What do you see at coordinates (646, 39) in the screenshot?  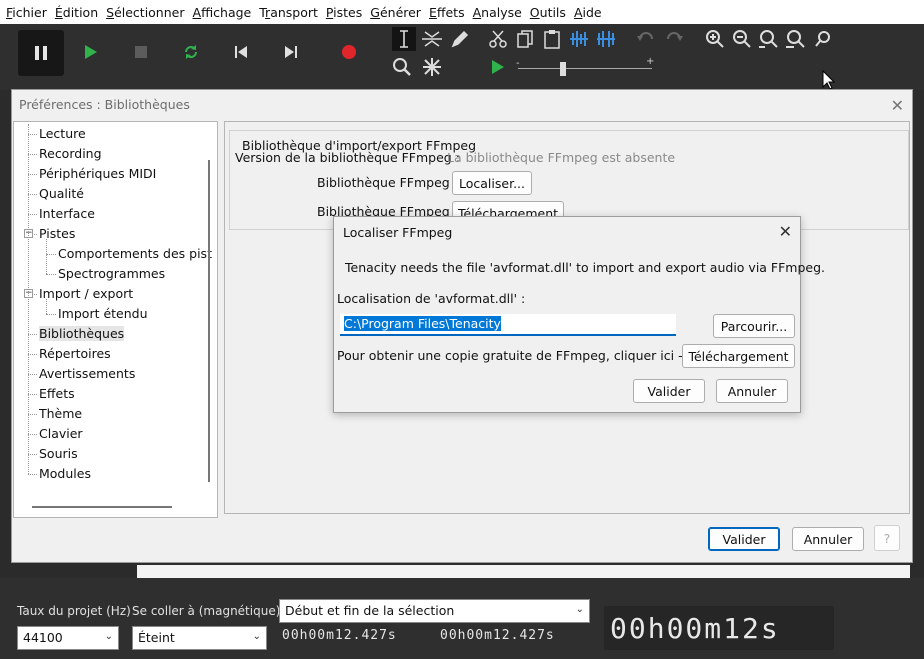 I see `undo-icon` at bounding box center [646, 39].